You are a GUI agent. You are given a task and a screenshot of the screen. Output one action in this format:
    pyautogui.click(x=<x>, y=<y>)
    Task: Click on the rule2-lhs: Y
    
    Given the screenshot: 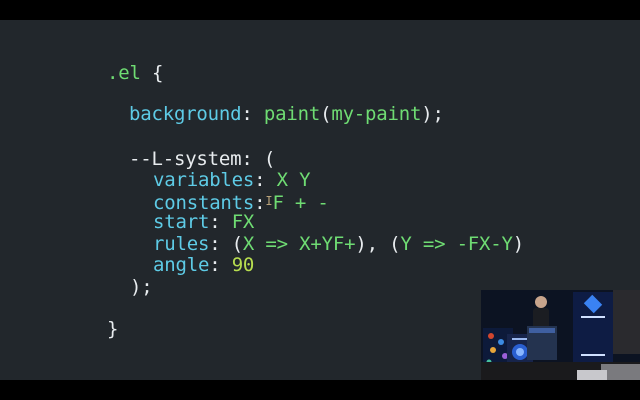 What is the action you would take?
    pyautogui.click(x=406, y=244)
    